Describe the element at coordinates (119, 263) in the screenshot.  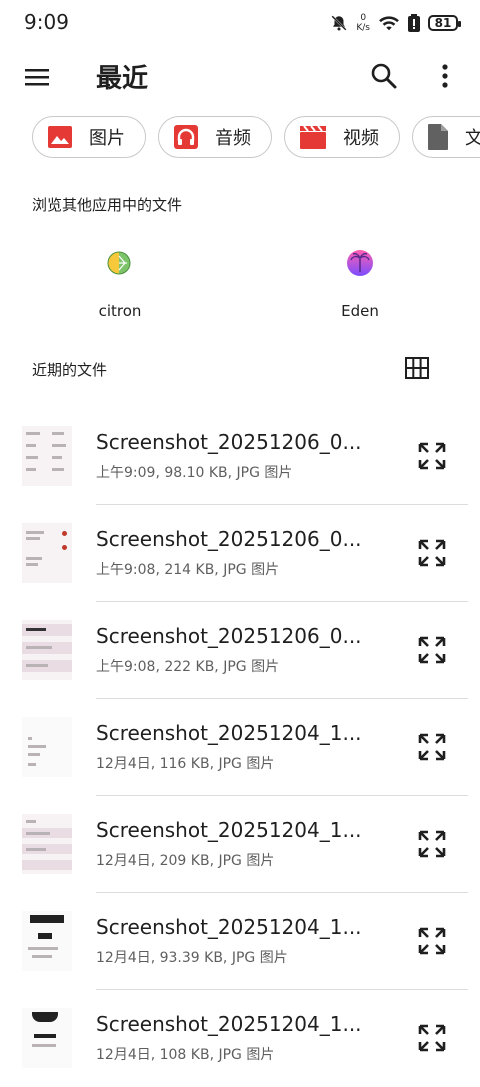
I see `citron-app-icon` at that location.